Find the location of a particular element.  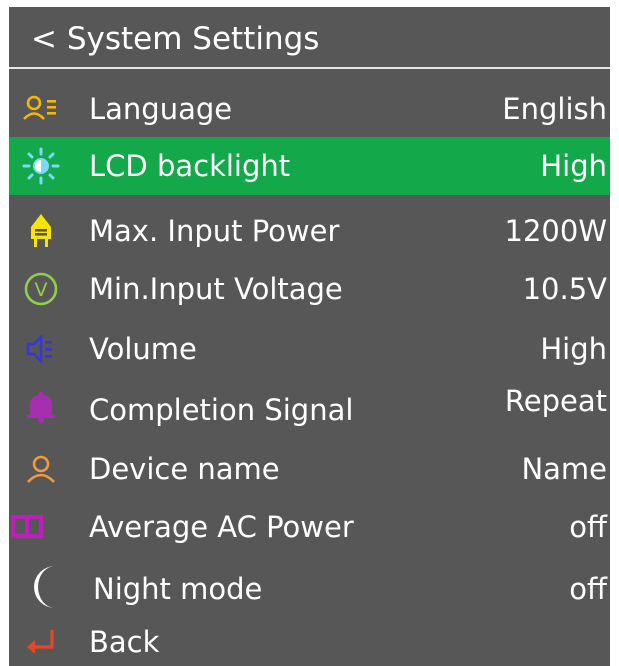

header-bar: < System Settings is located at coordinates (309, 38).